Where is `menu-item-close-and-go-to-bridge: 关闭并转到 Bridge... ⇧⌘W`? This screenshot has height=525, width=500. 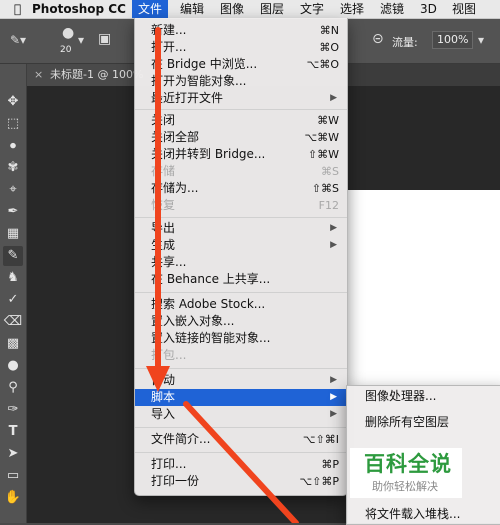 menu-item-close-and-go-to-bridge: 关闭并转到 Bridge... ⇧⌘W is located at coordinates (241, 154).